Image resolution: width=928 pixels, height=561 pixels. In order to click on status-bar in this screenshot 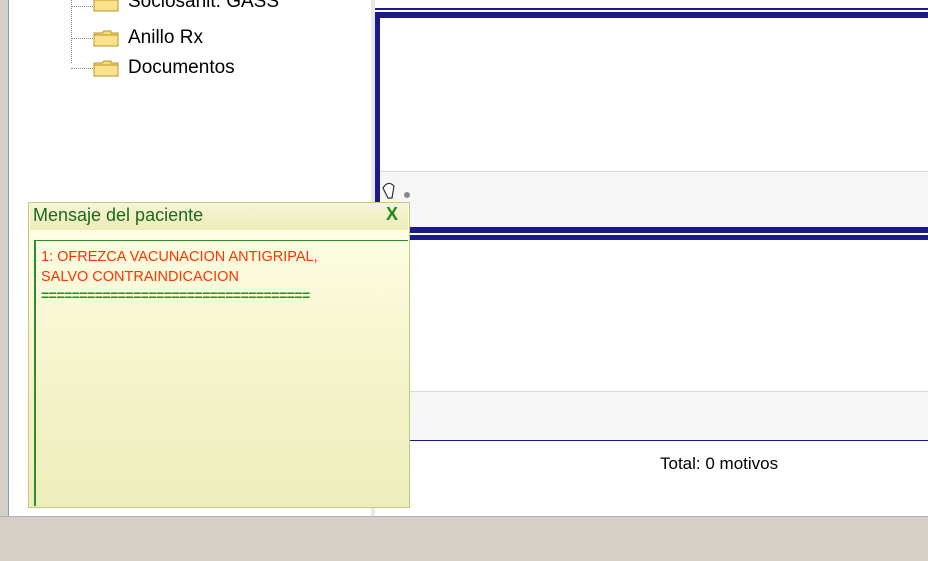, I will do `click(464, 538)`.